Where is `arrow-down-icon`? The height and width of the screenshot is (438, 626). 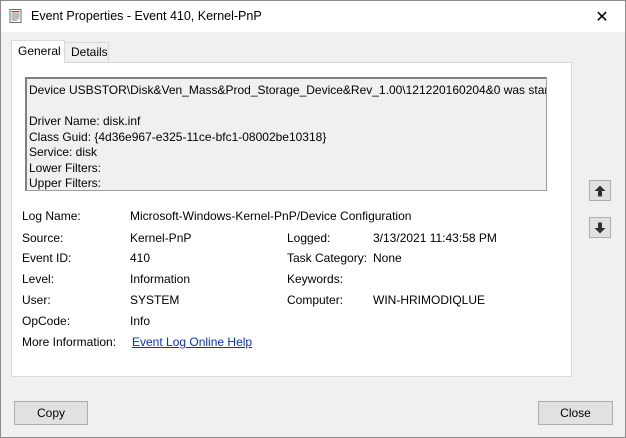
arrow-down-icon is located at coordinates (600, 227).